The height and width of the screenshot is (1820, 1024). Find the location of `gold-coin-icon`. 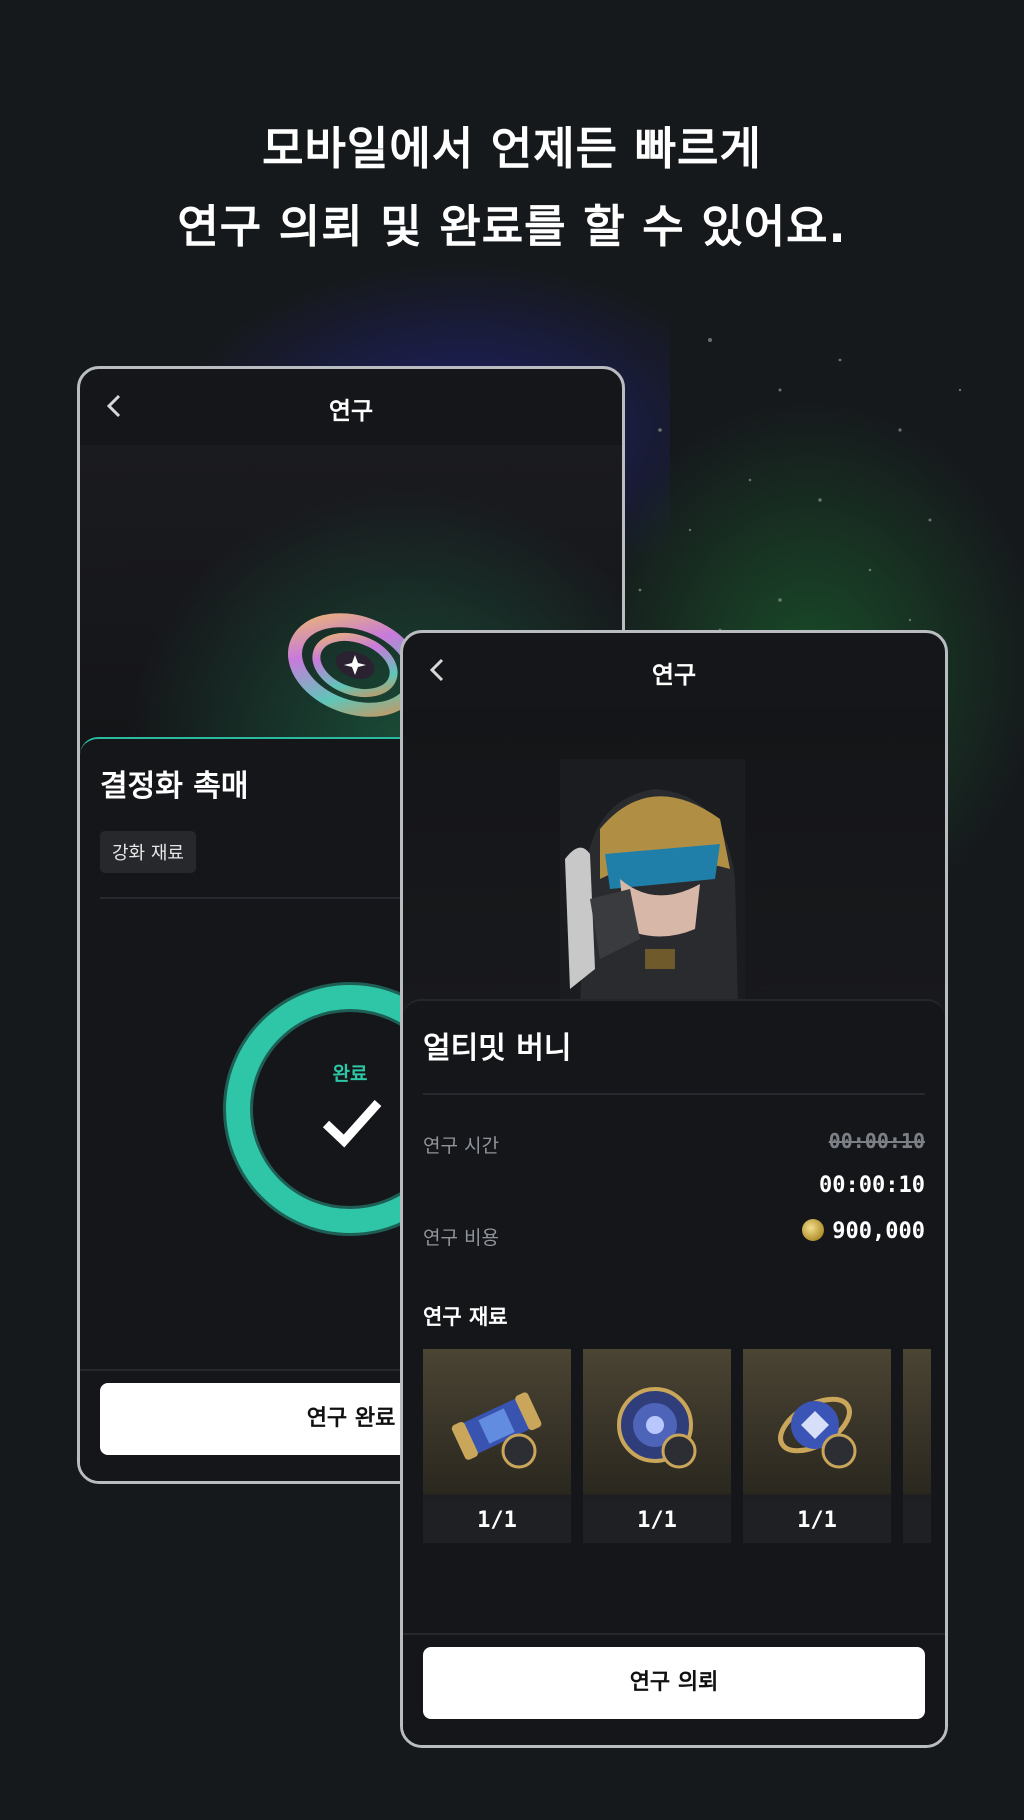

gold-coin-icon is located at coordinates (813, 1230).